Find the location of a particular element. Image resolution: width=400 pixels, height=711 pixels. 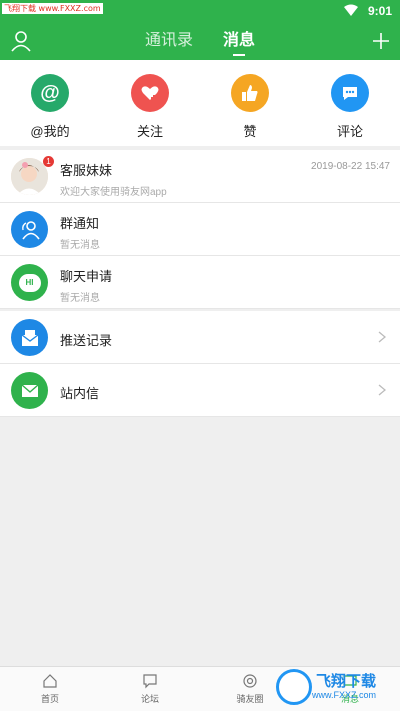

status-time: 9:01 is located at coordinates (379, 11).